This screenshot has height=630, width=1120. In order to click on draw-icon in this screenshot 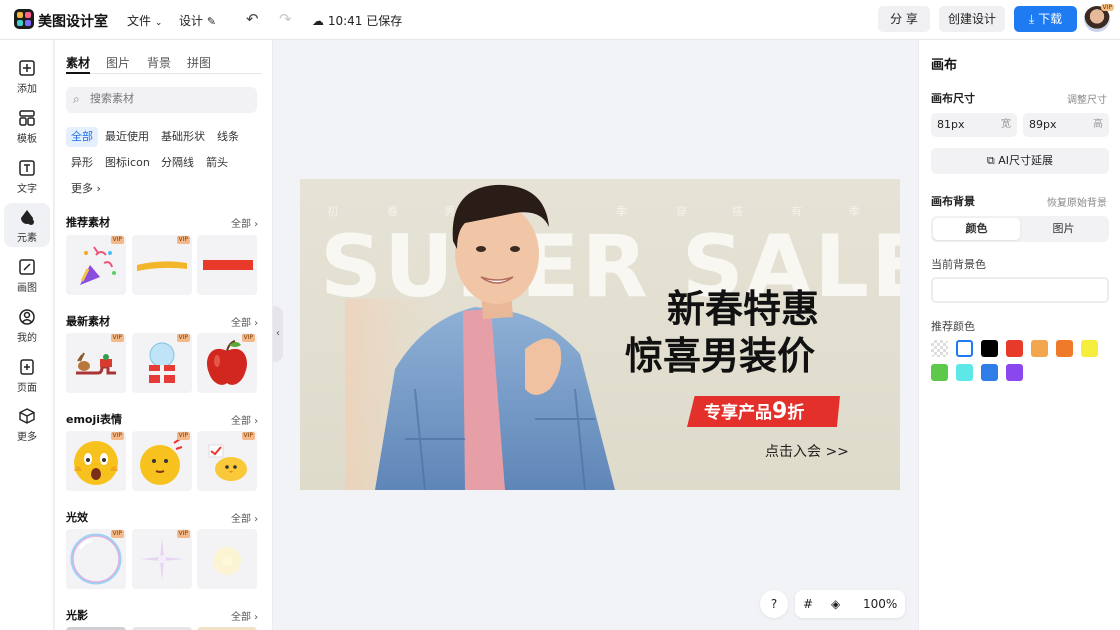, I will do `click(27, 267)`.